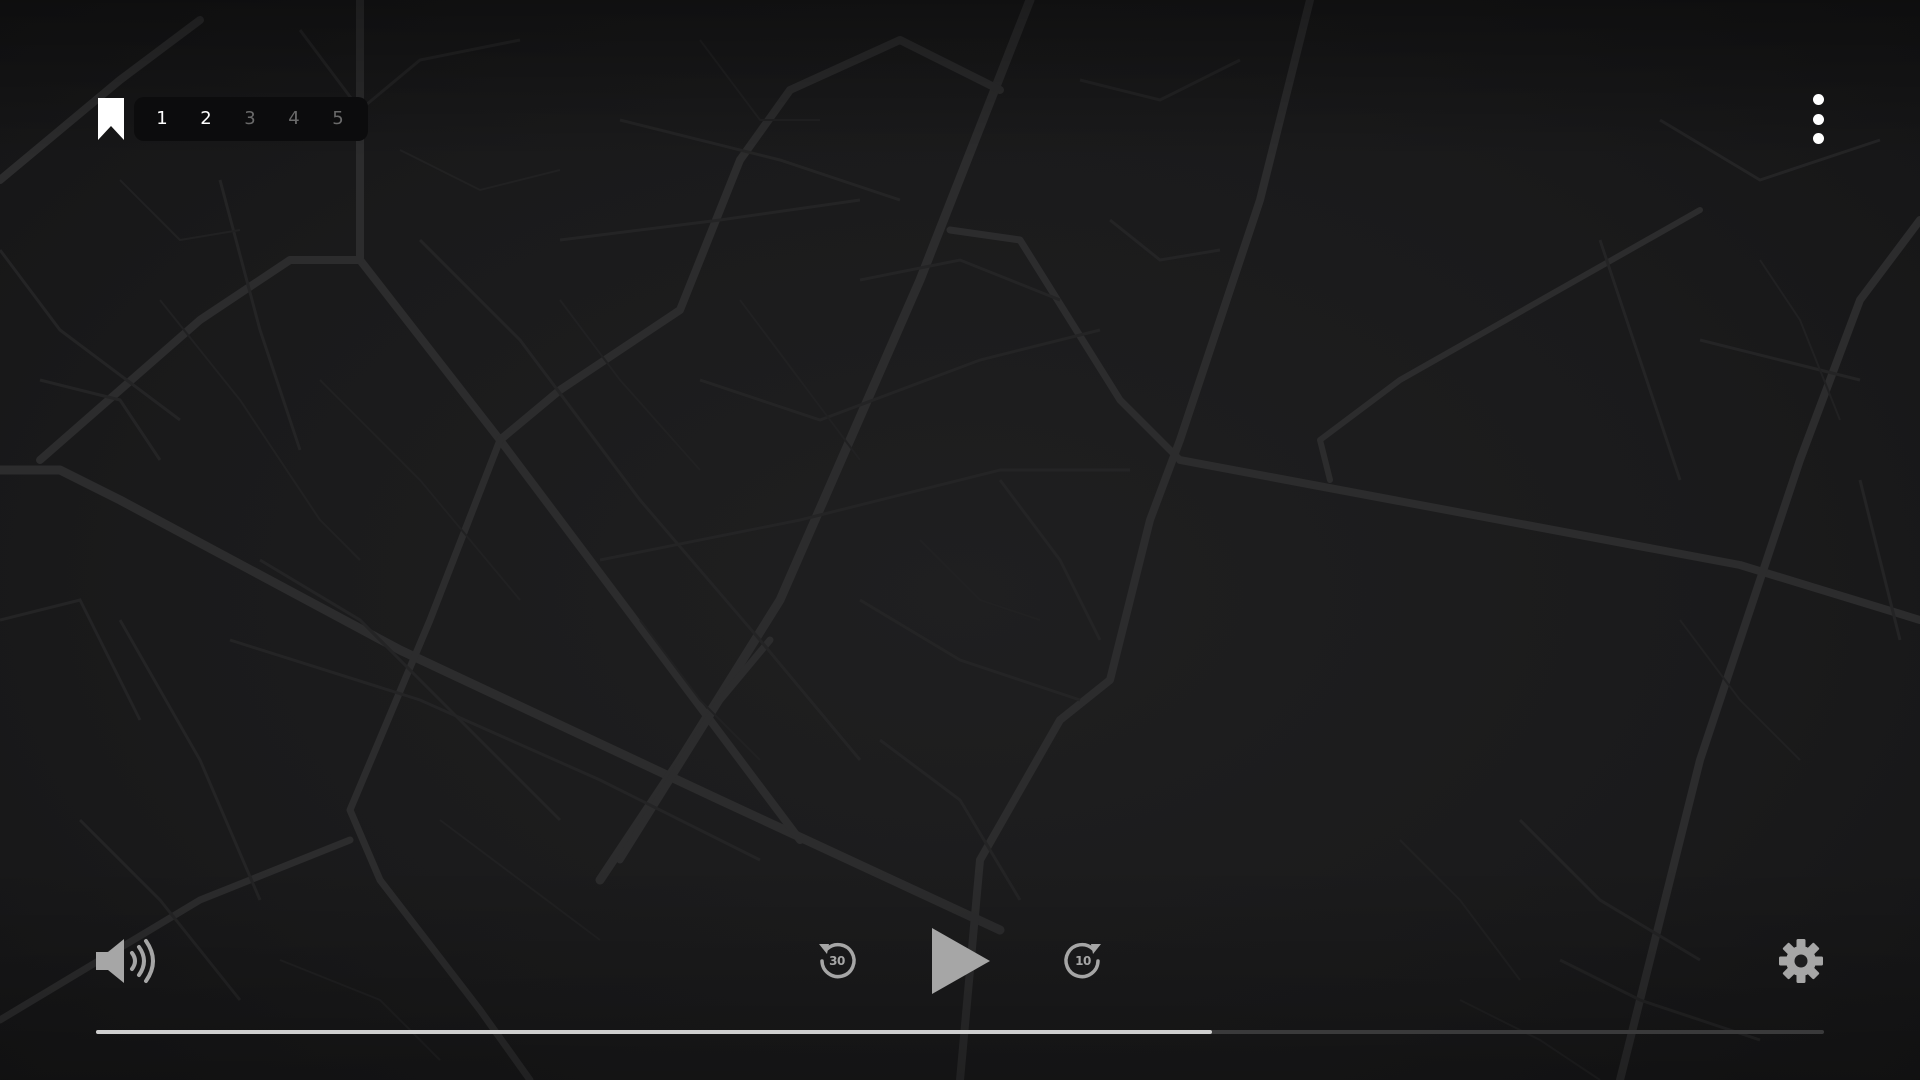 The width and height of the screenshot is (1920, 1080). Describe the element at coordinates (111, 119) in the screenshot. I see `bookmark-icon` at that location.